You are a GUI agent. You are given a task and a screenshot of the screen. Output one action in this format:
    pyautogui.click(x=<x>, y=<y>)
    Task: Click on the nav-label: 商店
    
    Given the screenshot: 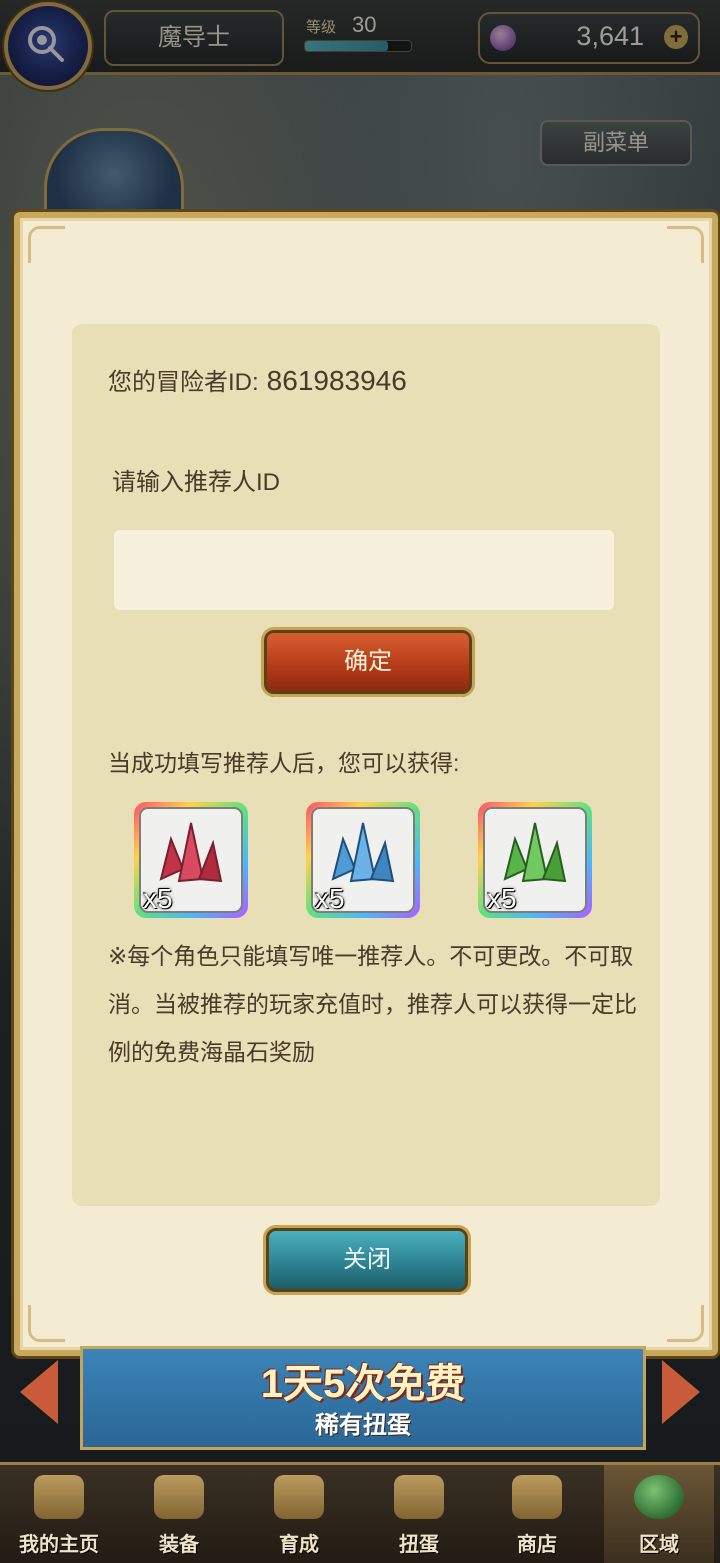 What is the action you would take?
    pyautogui.click(x=537, y=1545)
    